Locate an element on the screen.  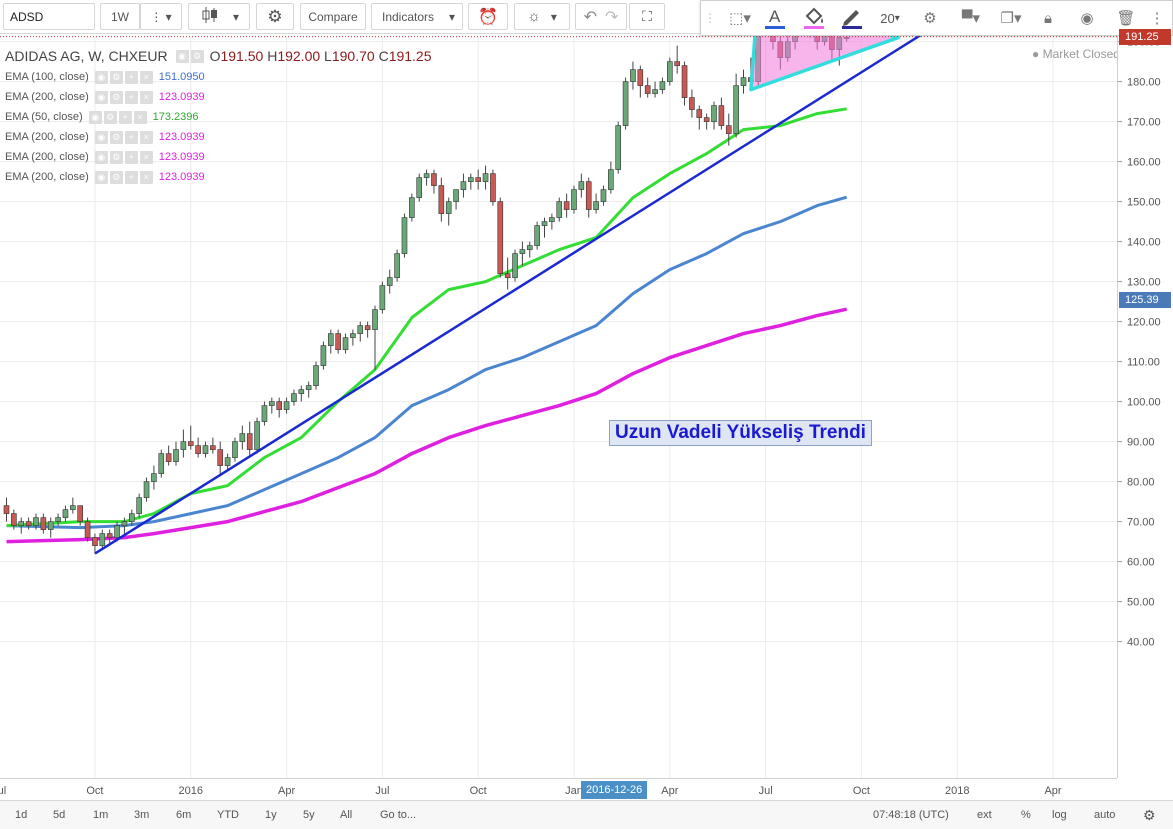
log-toggle: log is located at coordinates (1059, 815).